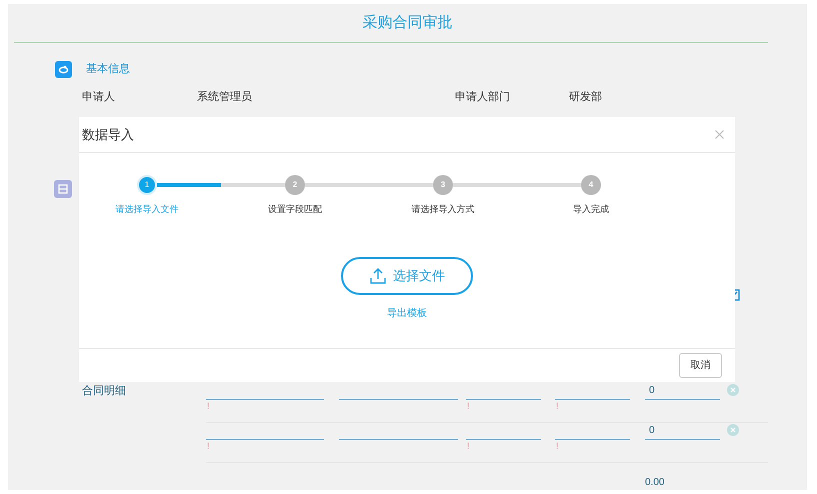  I want to click on field-label: 申请人, so click(99, 97).